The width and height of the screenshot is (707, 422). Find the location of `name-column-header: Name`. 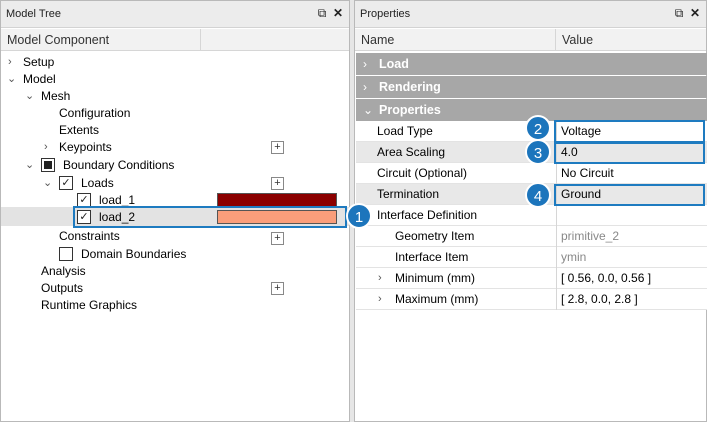

name-column-header: Name is located at coordinates (455, 40).